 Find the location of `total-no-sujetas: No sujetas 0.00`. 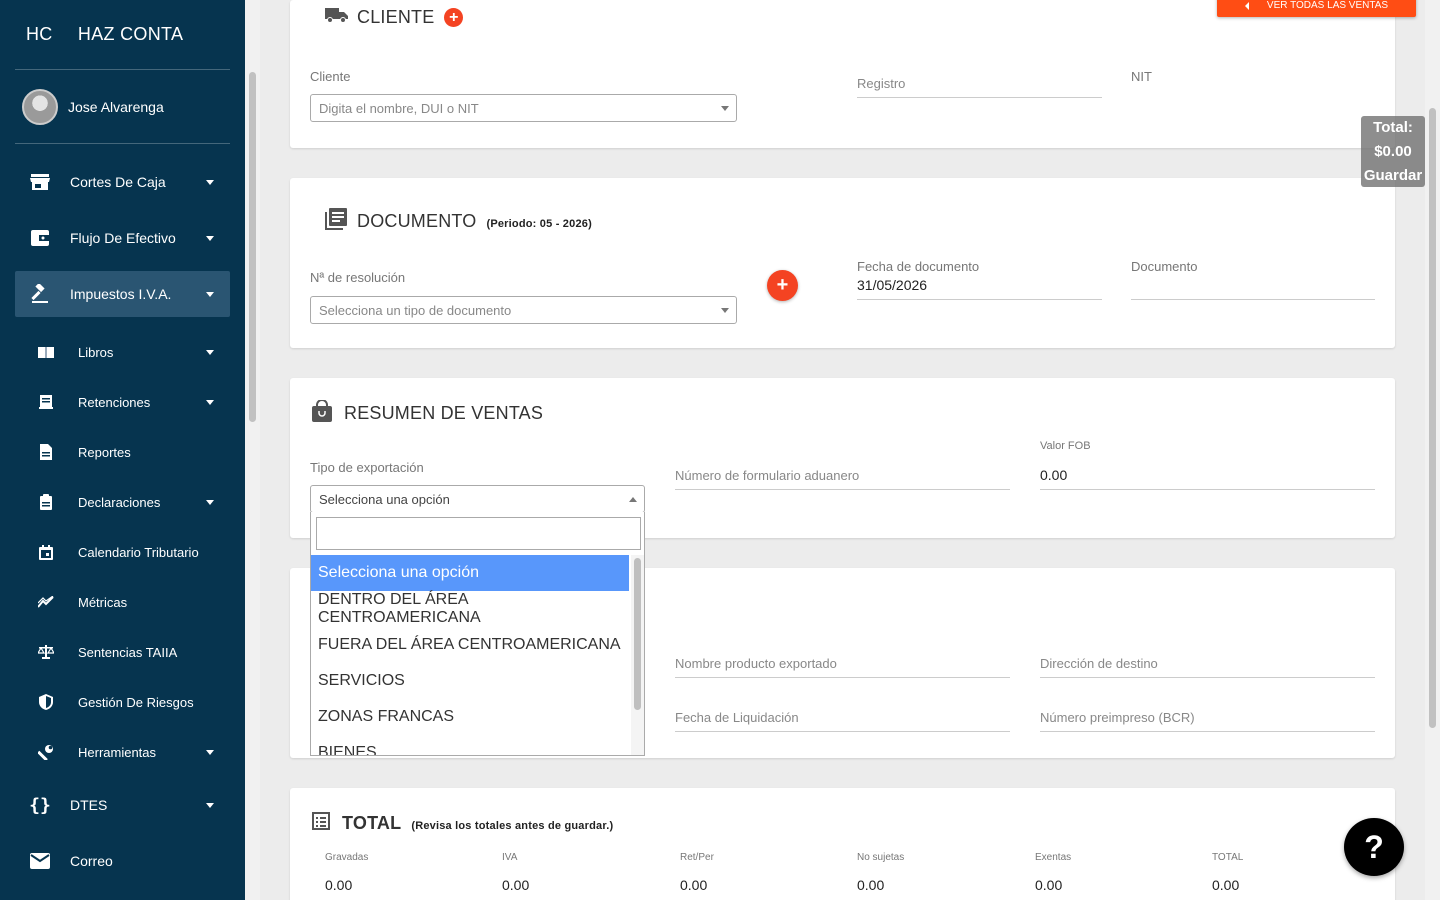

total-no-sujetas: No sujetas 0.00 is located at coordinates (880, 872).